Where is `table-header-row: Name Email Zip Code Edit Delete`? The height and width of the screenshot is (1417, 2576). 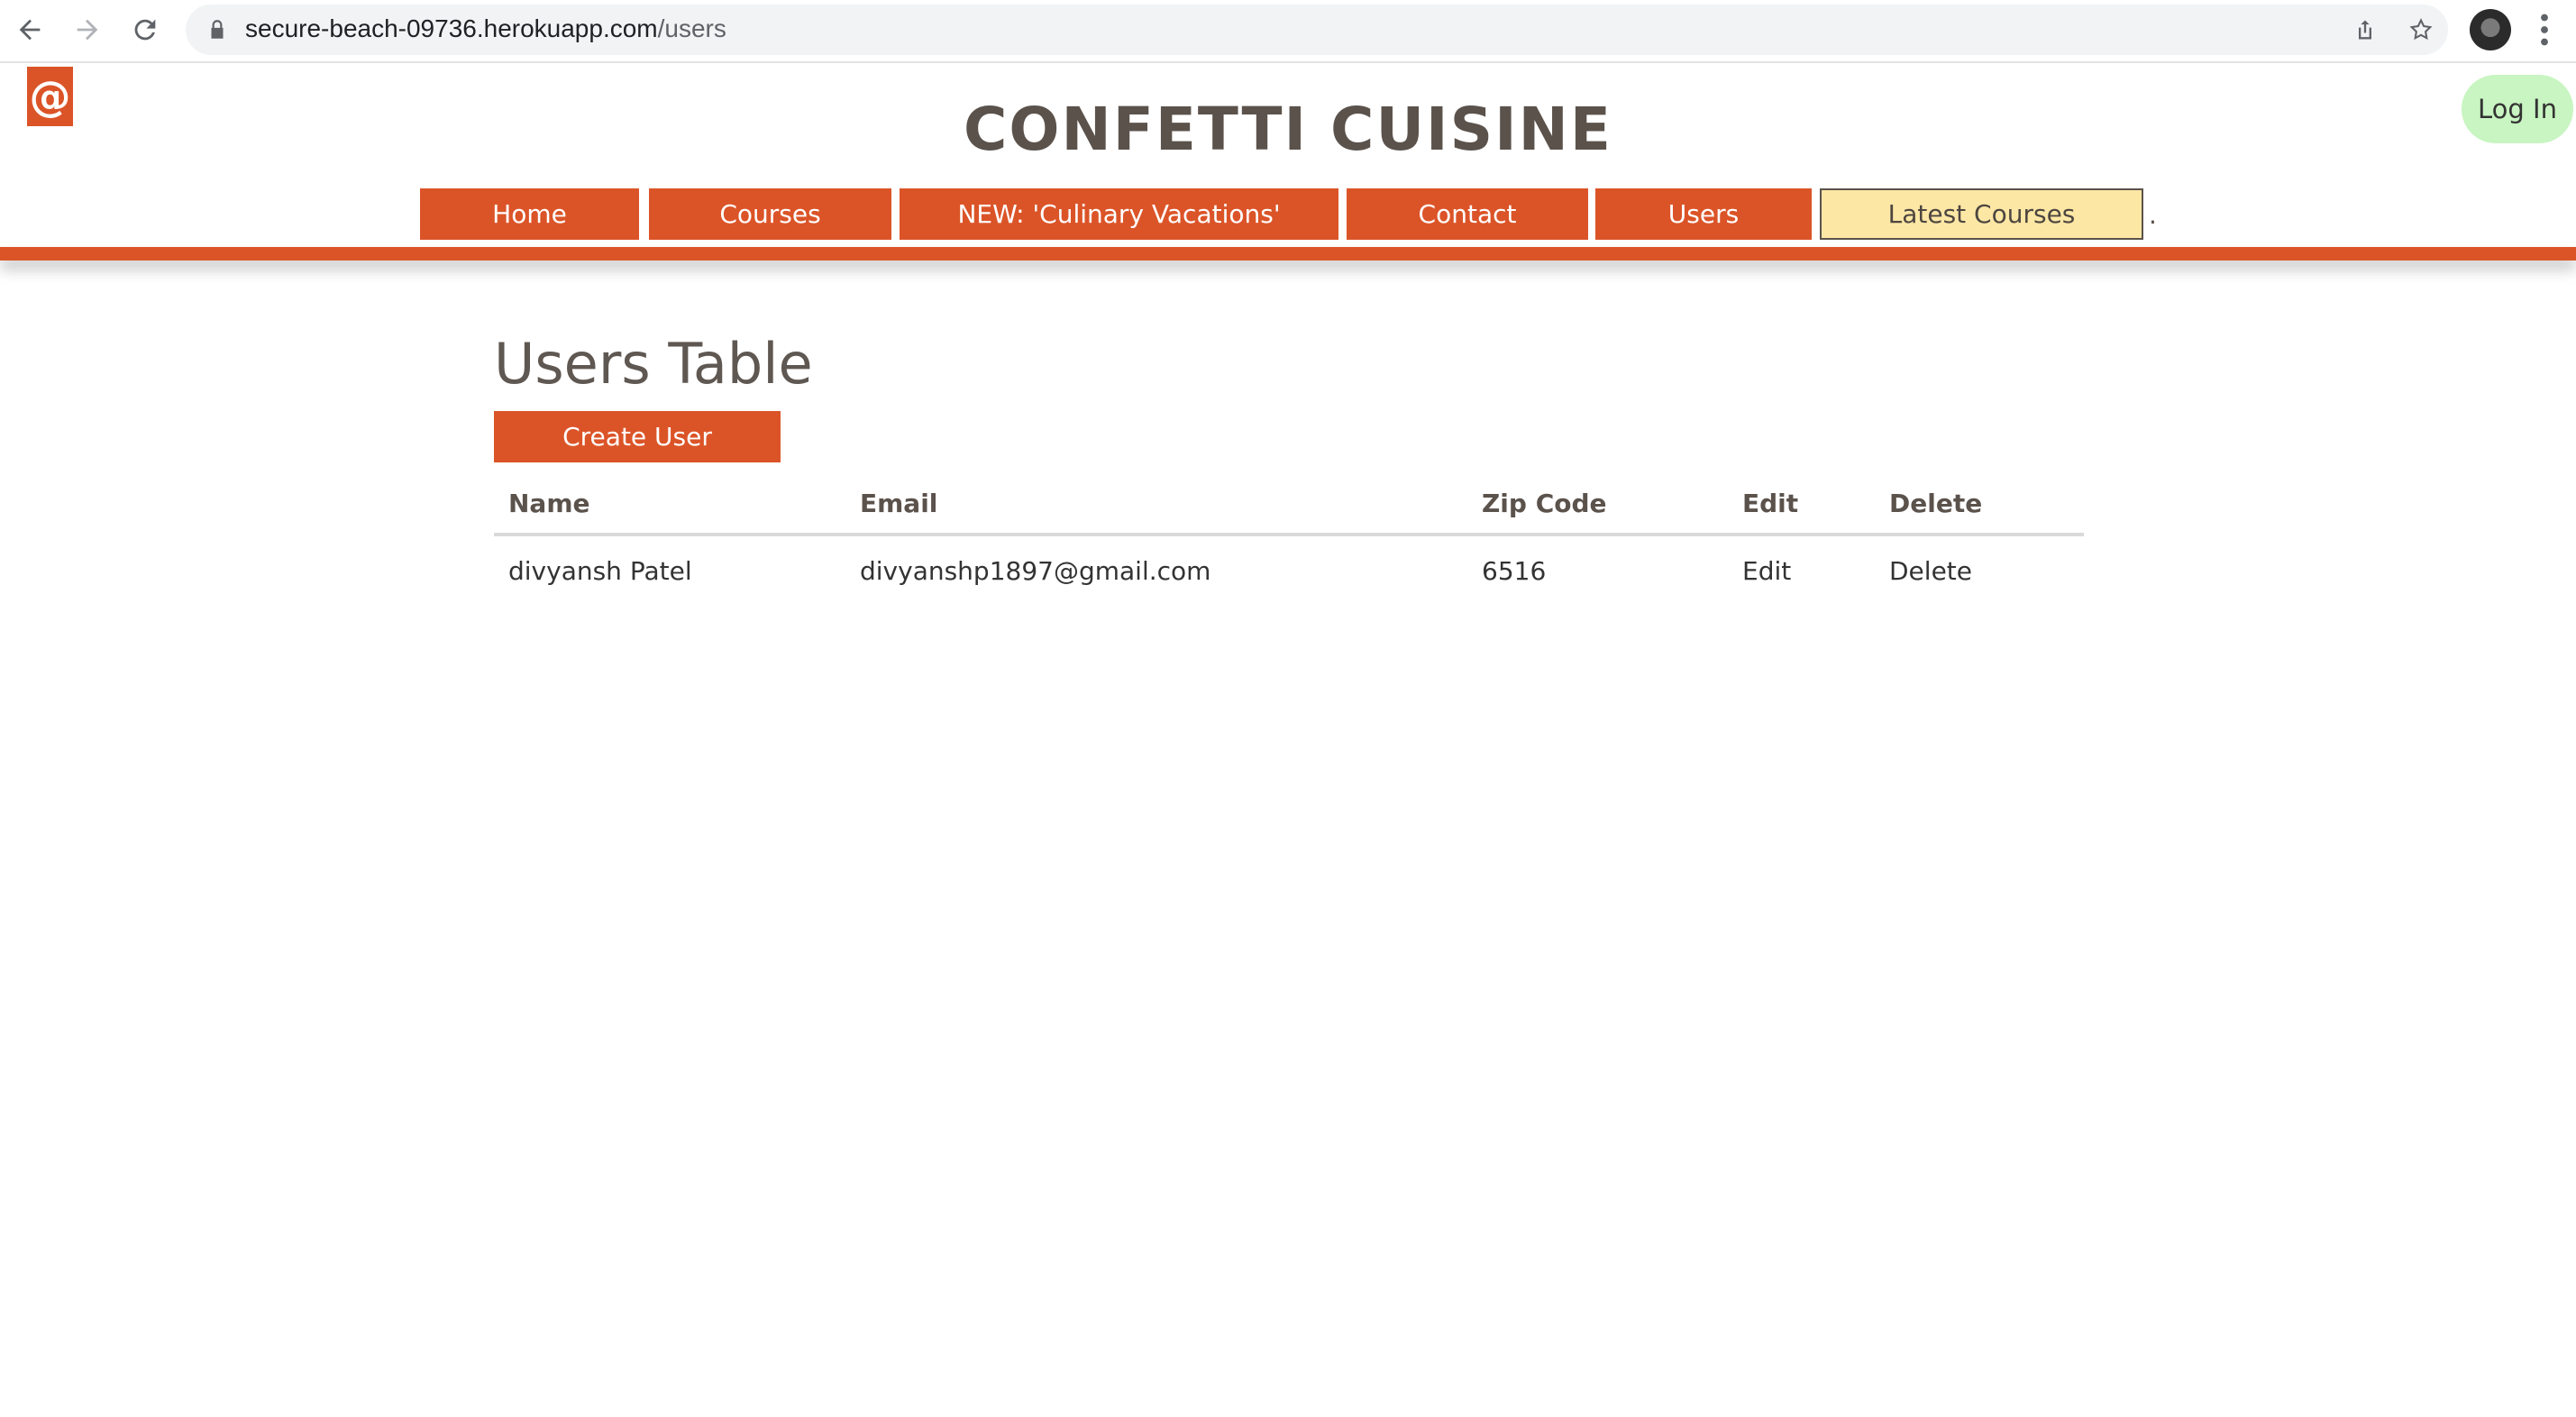 table-header-row: Name Email Zip Code Edit Delete is located at coordinates (1289, 505).